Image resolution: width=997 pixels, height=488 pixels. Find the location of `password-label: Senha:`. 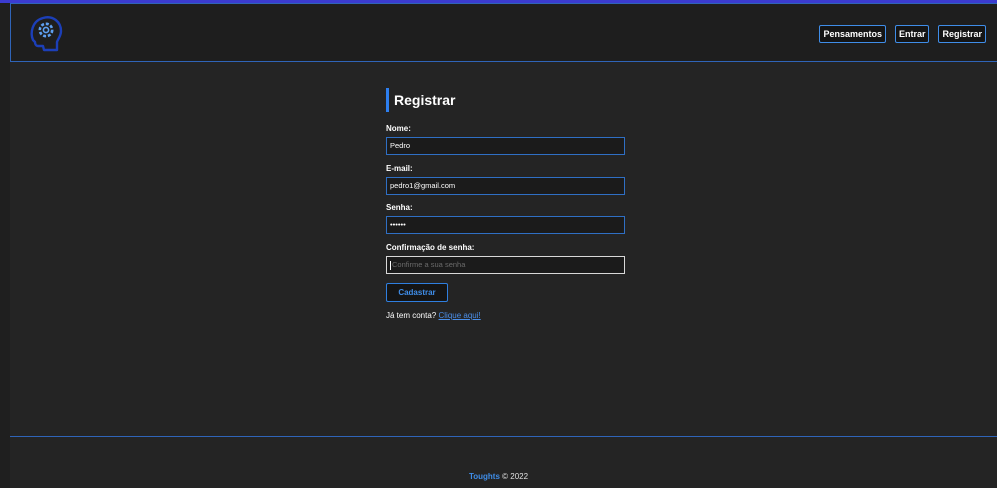

password-label: Senha: is located at coordinates (399, 207).